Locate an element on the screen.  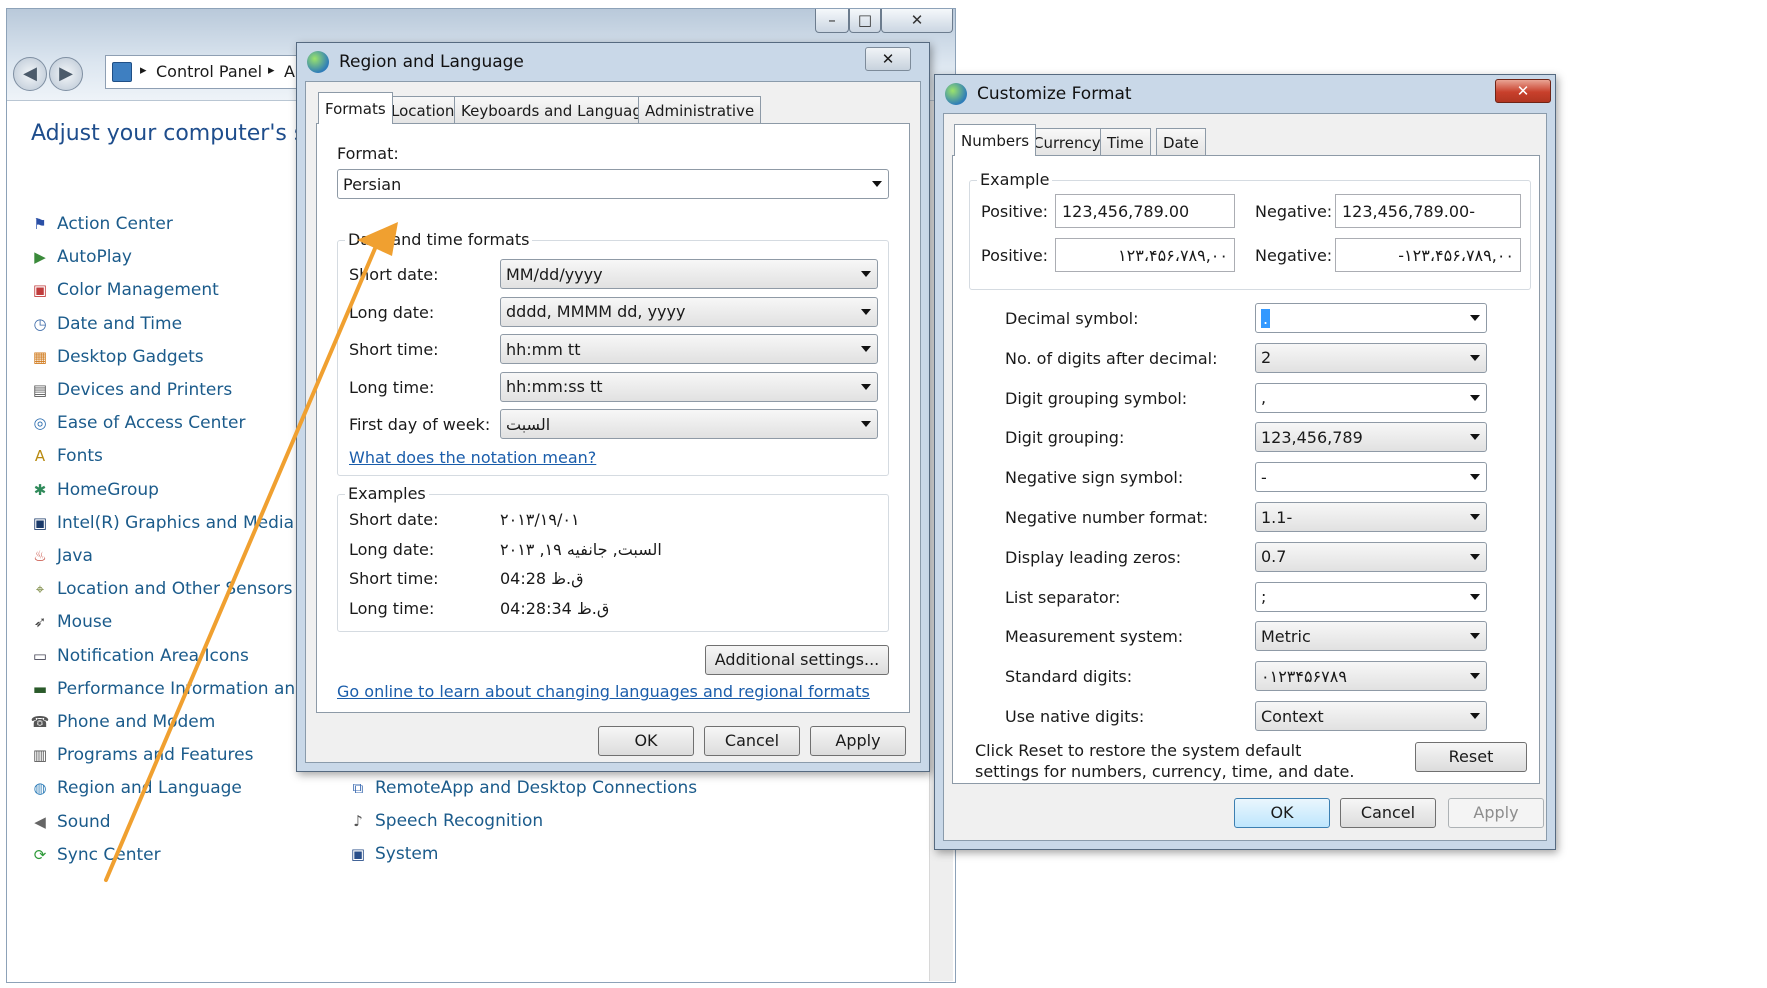
tab-location: Location is located at coordinates (423, 110).